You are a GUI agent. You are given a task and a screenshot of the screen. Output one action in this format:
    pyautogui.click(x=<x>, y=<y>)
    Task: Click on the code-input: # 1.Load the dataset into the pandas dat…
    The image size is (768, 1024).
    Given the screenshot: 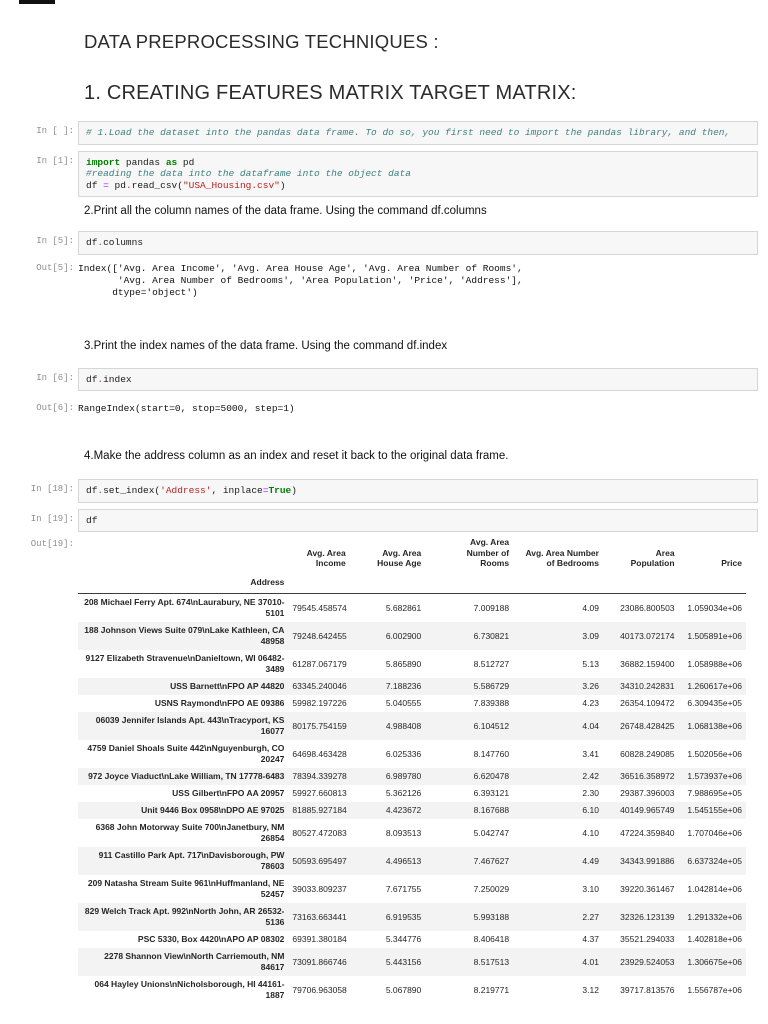 What is the action you would take?
    pyautogui.click(x=418, y=133)
    